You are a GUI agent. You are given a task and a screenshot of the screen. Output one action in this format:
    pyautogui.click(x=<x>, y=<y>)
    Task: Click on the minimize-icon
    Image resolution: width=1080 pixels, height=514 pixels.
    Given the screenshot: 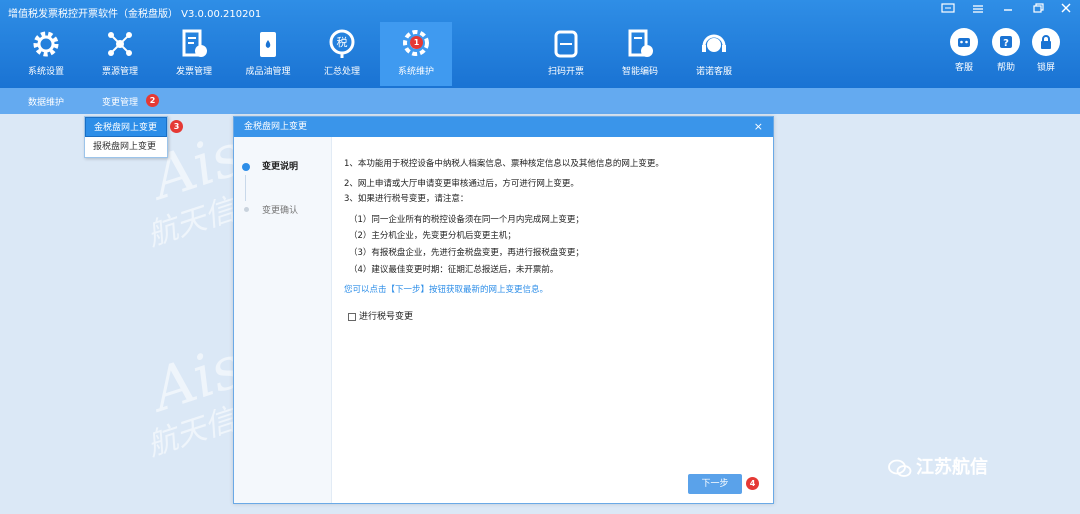 What is the action you would take?
    pyautogui.click(x=1008, y=10)
    